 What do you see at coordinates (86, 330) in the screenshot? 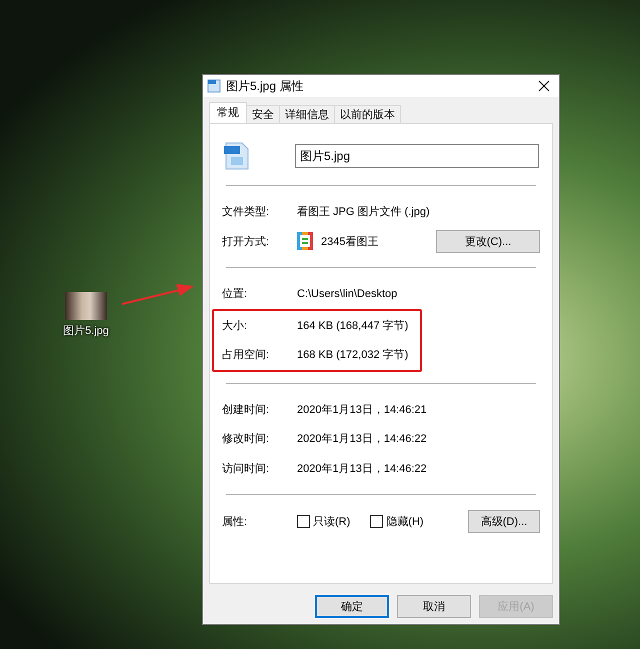
I see `desktop-icon-label: 图片5.jpg` at bounding box center [86, 330].